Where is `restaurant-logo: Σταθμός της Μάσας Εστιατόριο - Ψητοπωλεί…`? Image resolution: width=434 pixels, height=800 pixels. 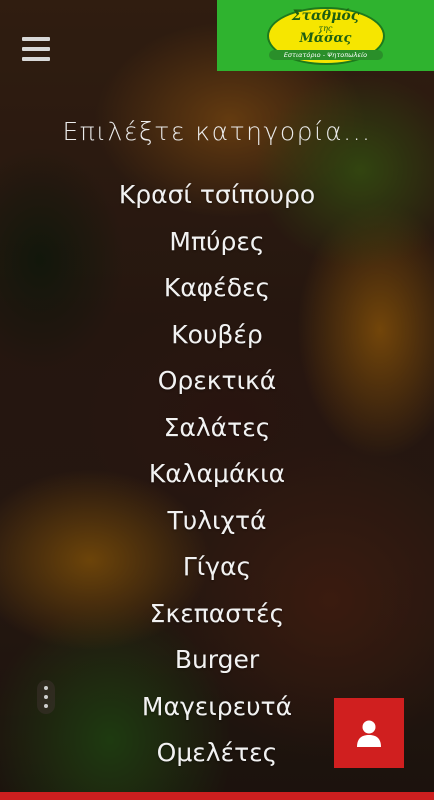 restaurant-logo: Σταθμός της Μάσας Εστιατόριο - Ψητοπωλεί… is located at coordinates (325, 35).